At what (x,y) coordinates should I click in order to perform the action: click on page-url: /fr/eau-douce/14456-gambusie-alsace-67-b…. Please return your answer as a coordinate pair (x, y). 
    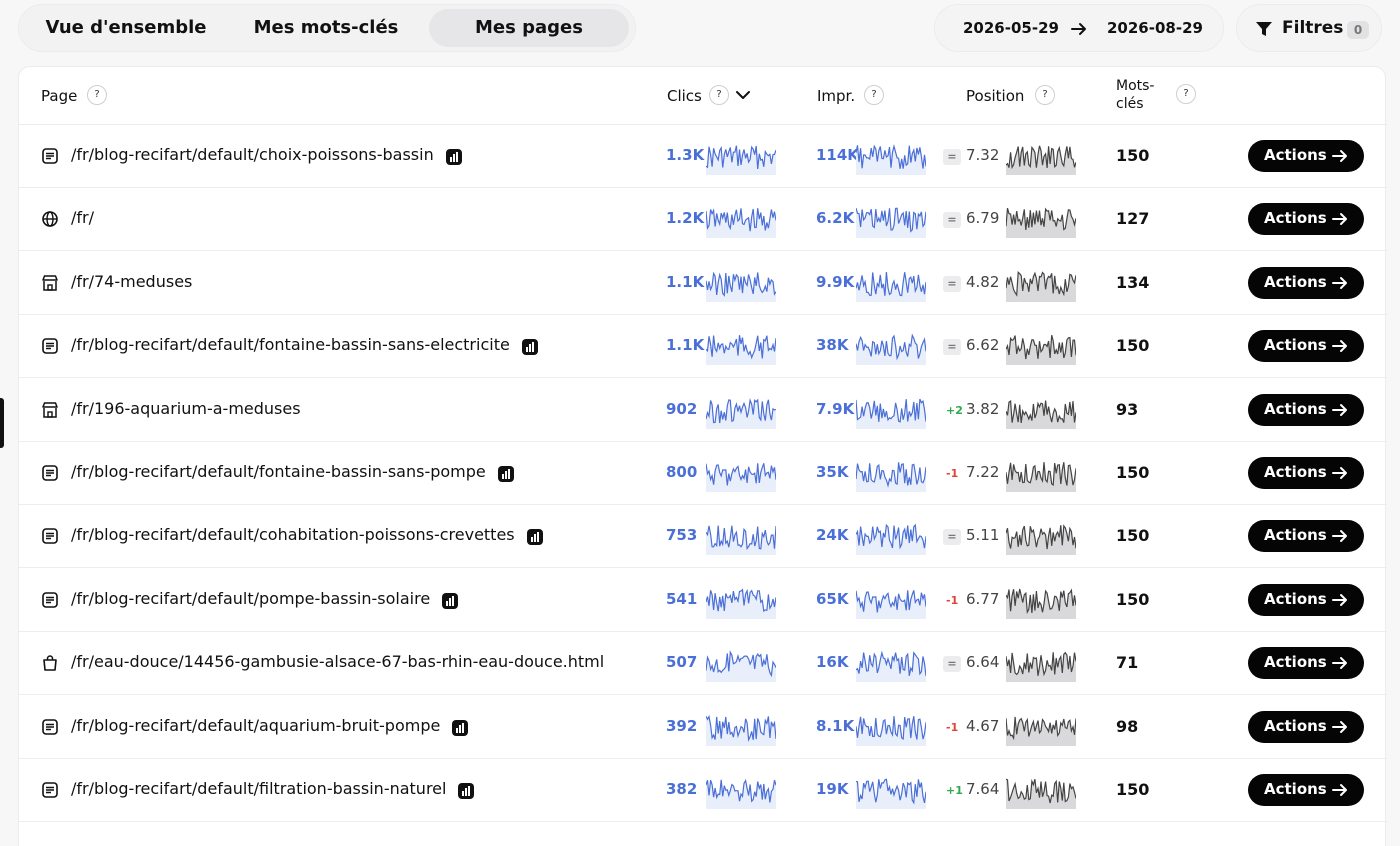
    Looking at the image, I should click on (337, 661).